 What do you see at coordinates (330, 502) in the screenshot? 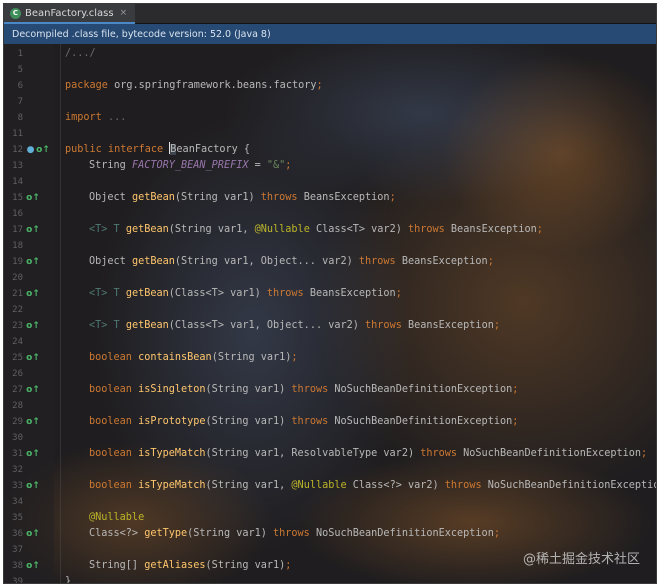
I see `code-line: 34` at bounding box center [330, 502].